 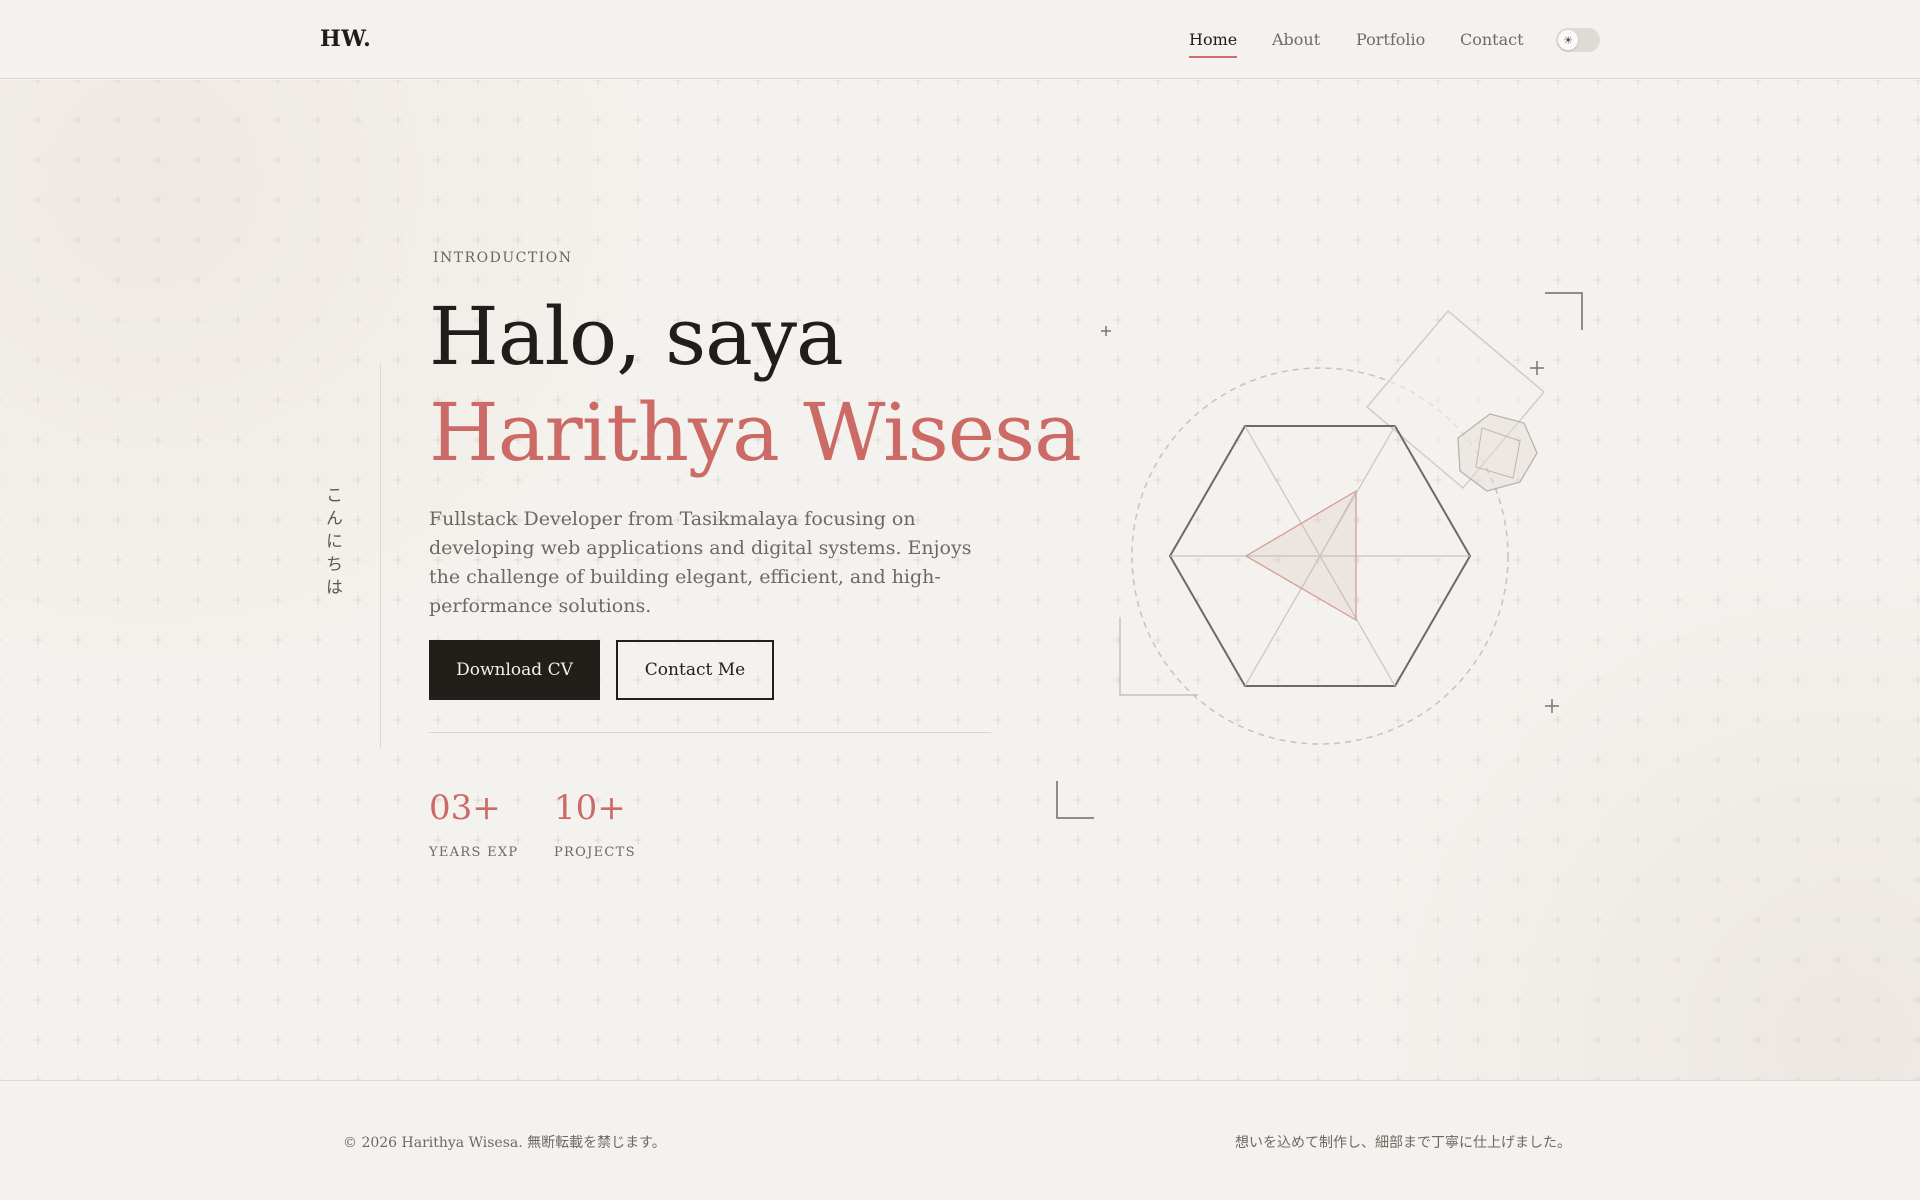 I want to click on stat-projects-label: PROJECTS, so click(x=595, y=852).